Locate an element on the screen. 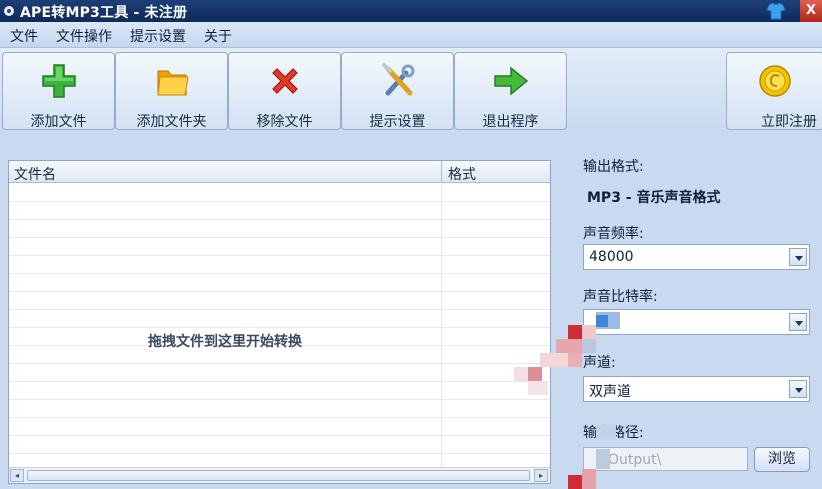  menu-prompt-settings: 提示设置 is located at coordinates (158, 36).